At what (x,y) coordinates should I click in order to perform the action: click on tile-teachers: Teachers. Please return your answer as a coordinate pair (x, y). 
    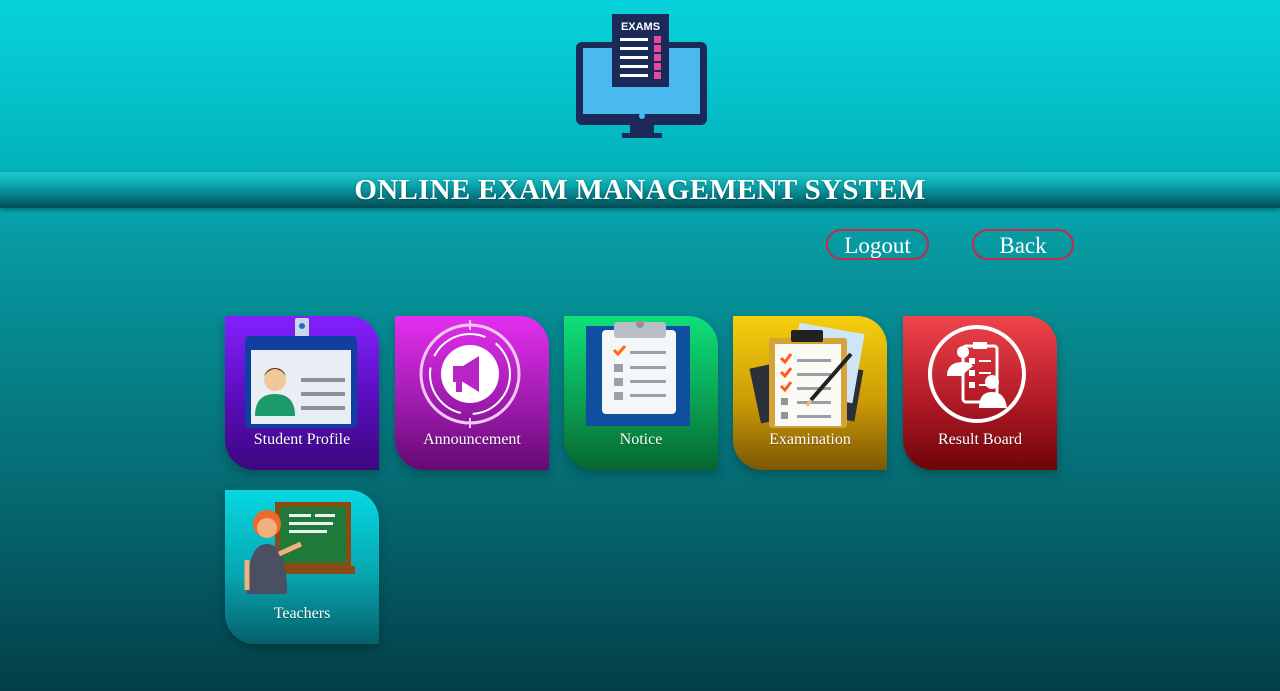
    Looking at the image, I should click on (302, 567).